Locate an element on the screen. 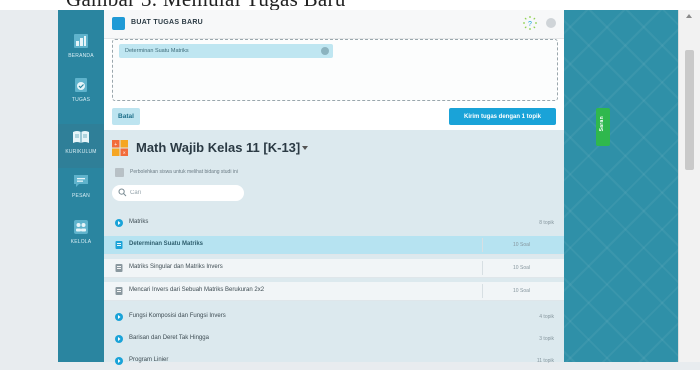 The height and width of the screenshot is (370, 700). chapter-topic-count: 11 topik is located at coordinates (545, 361).